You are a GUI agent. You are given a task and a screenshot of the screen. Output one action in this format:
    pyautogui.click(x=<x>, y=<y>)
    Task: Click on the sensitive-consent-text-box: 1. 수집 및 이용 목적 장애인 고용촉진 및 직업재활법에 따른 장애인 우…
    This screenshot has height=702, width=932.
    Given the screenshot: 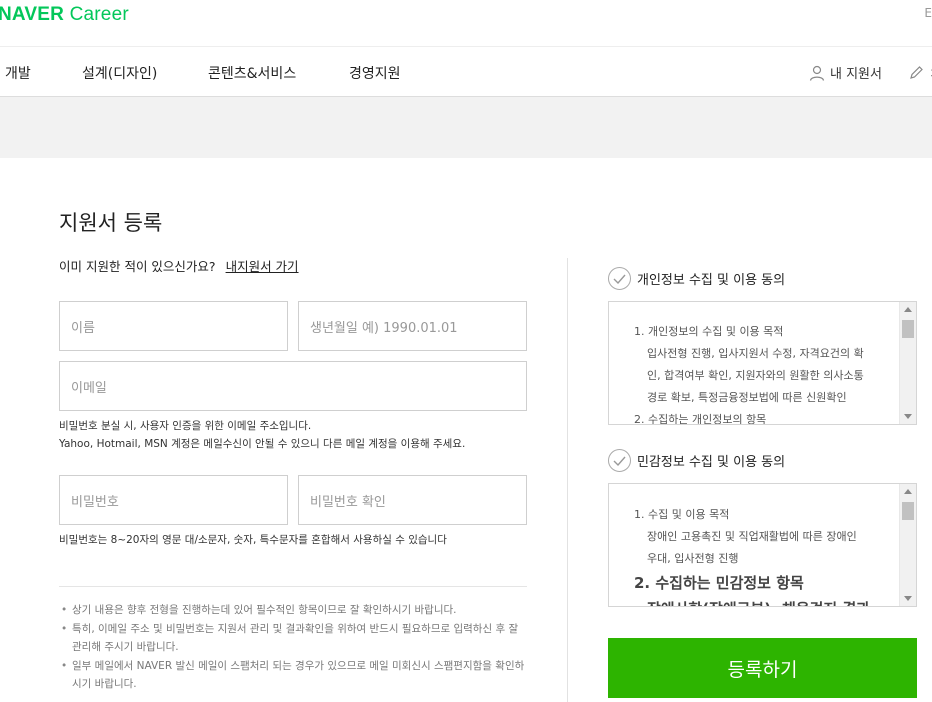 What is the action you would take?
    pyautogui.click(x=762, y=545)
    